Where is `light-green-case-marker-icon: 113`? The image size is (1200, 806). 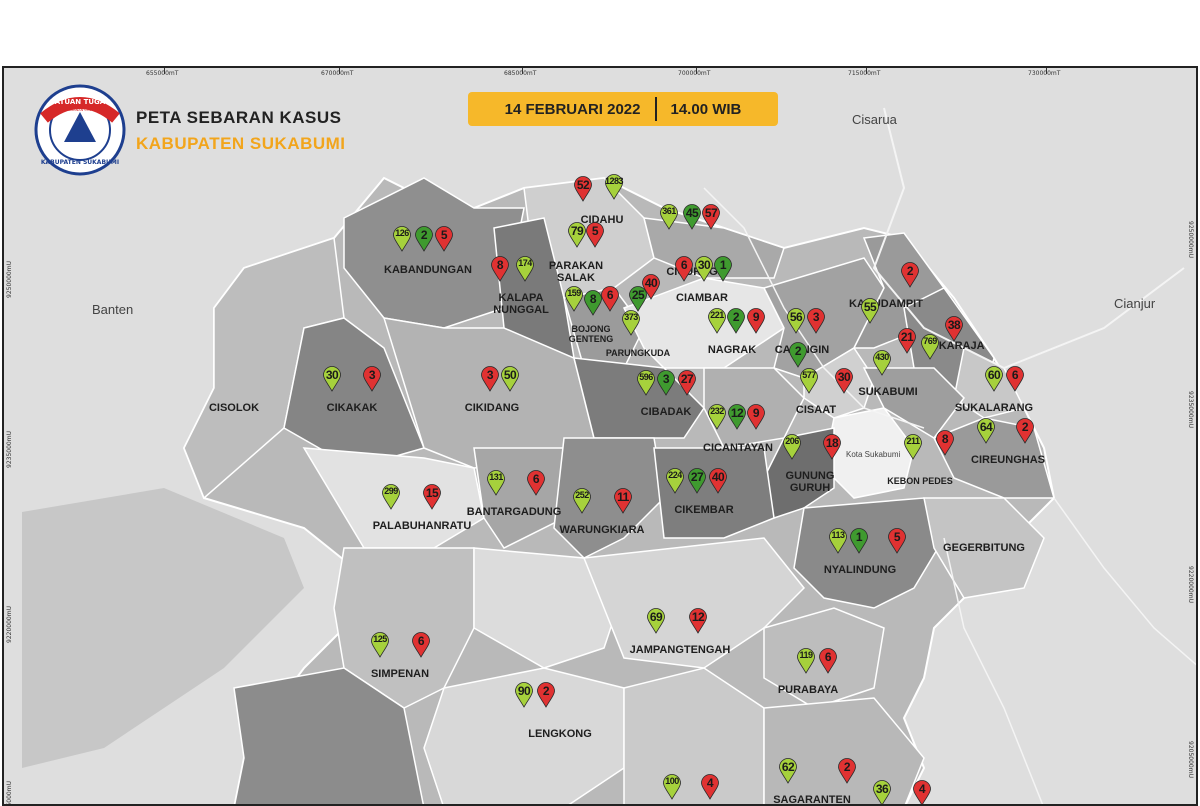
light-green-case-marker-icon: 113 is located at coordinates (838, 541).